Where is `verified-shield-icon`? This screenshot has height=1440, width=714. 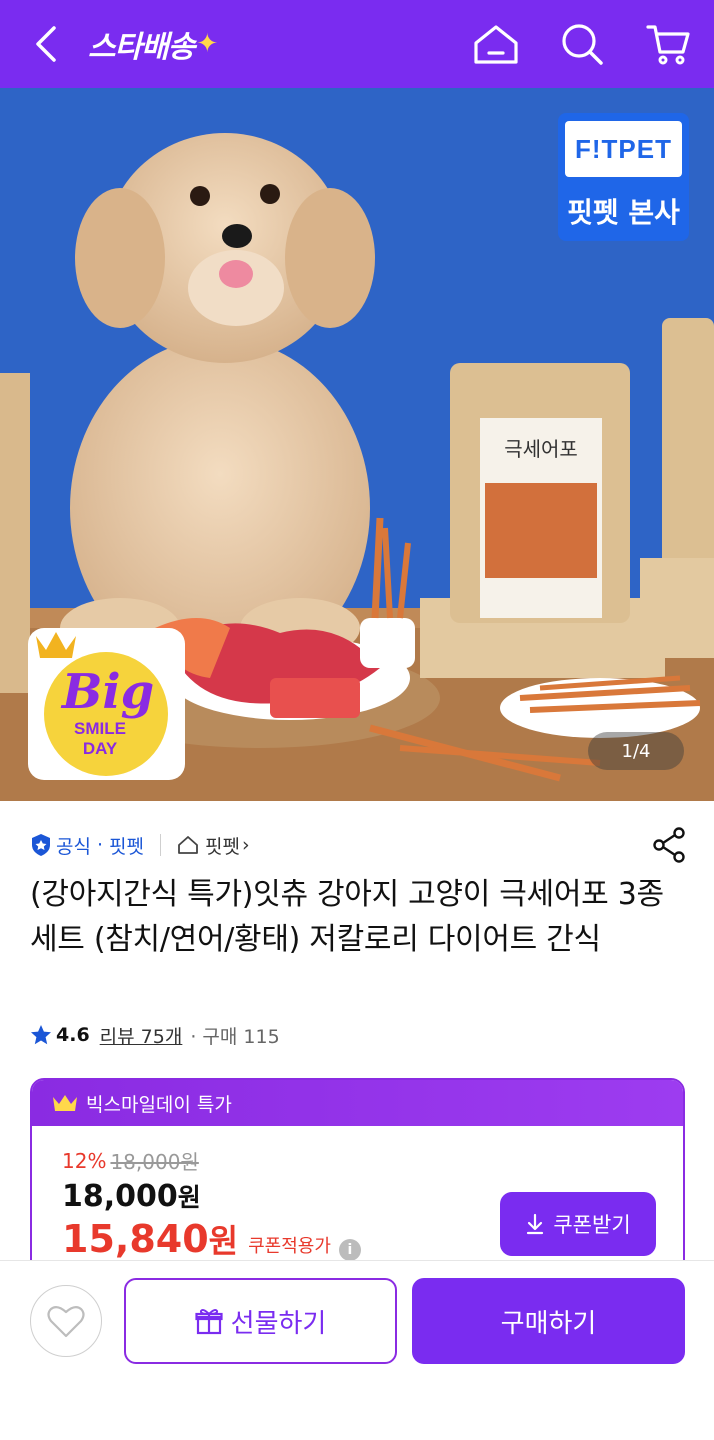 verified-shield-icon is located at coordinates (41, 845).